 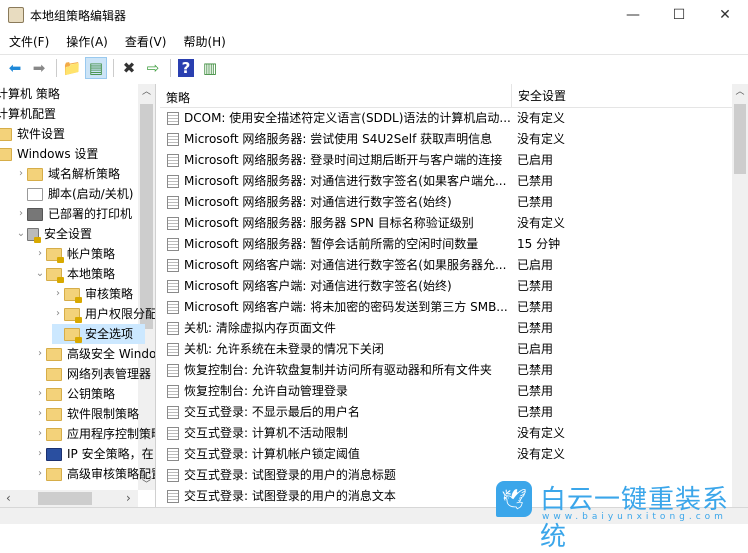 What do you see at coordinates (446, 223) in the screenshot?
I see `table-row: Microsoft 网络服务器: 服务器 SPN 目标名称验证级别 没有定义` at bounding box center [446, 223].